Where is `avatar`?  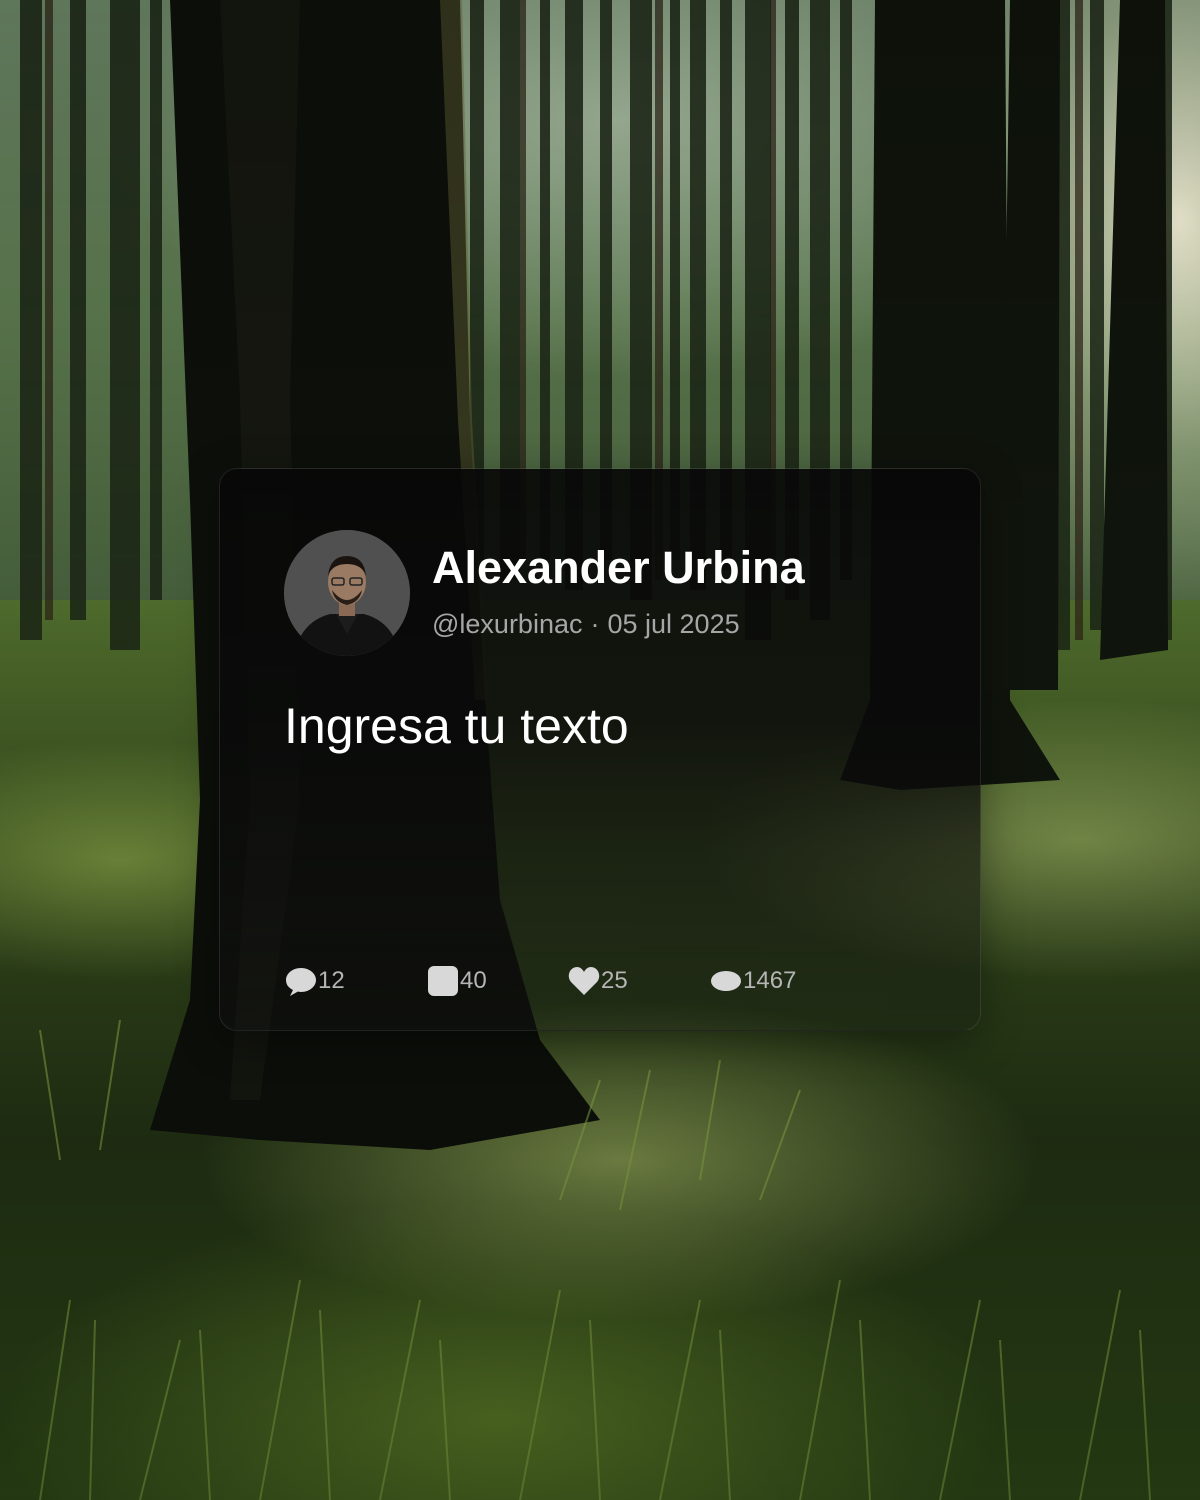
avatar is located at coordinates (347, 593).